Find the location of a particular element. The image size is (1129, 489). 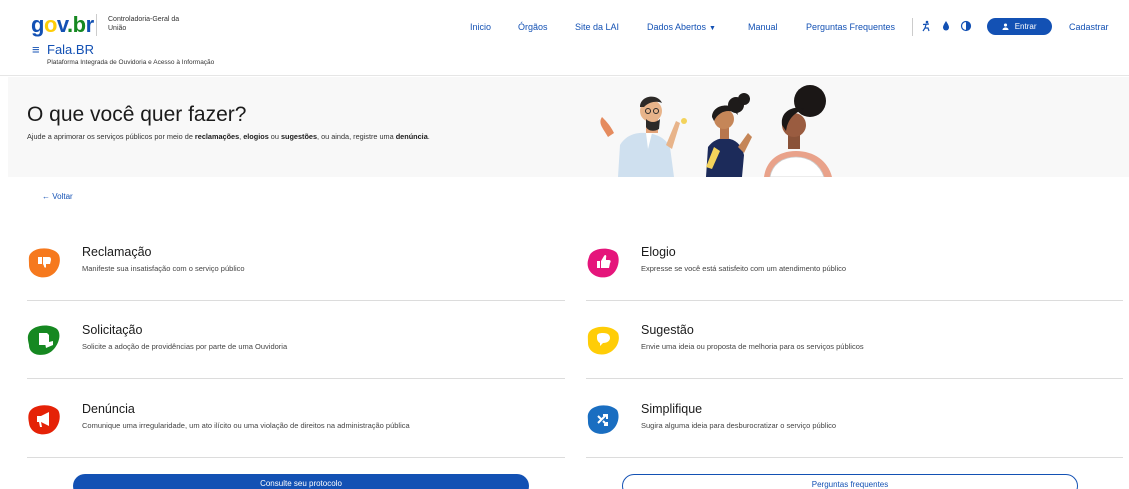

desc-text: ou is located at coordinates (274, 136).